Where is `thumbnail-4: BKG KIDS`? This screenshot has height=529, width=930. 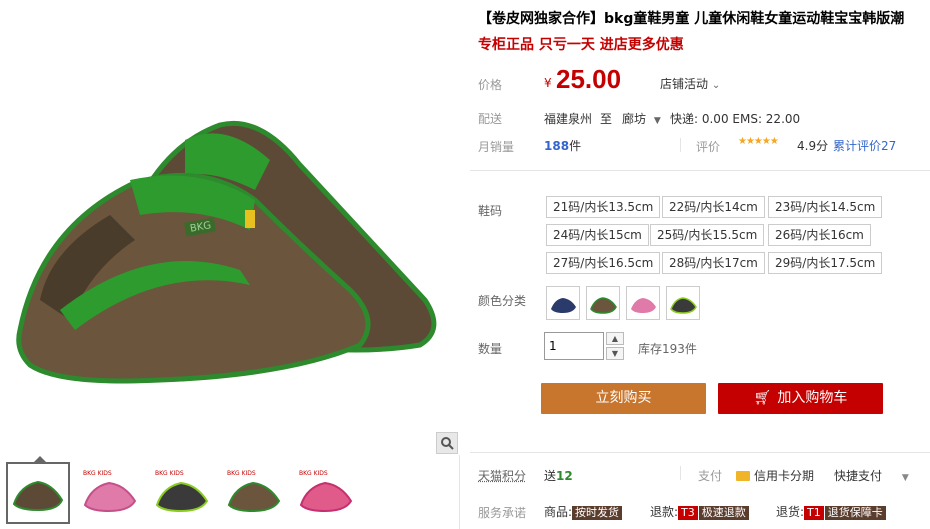
thumbnail-4: BKG KIDS is located at coordinates (254, 493).